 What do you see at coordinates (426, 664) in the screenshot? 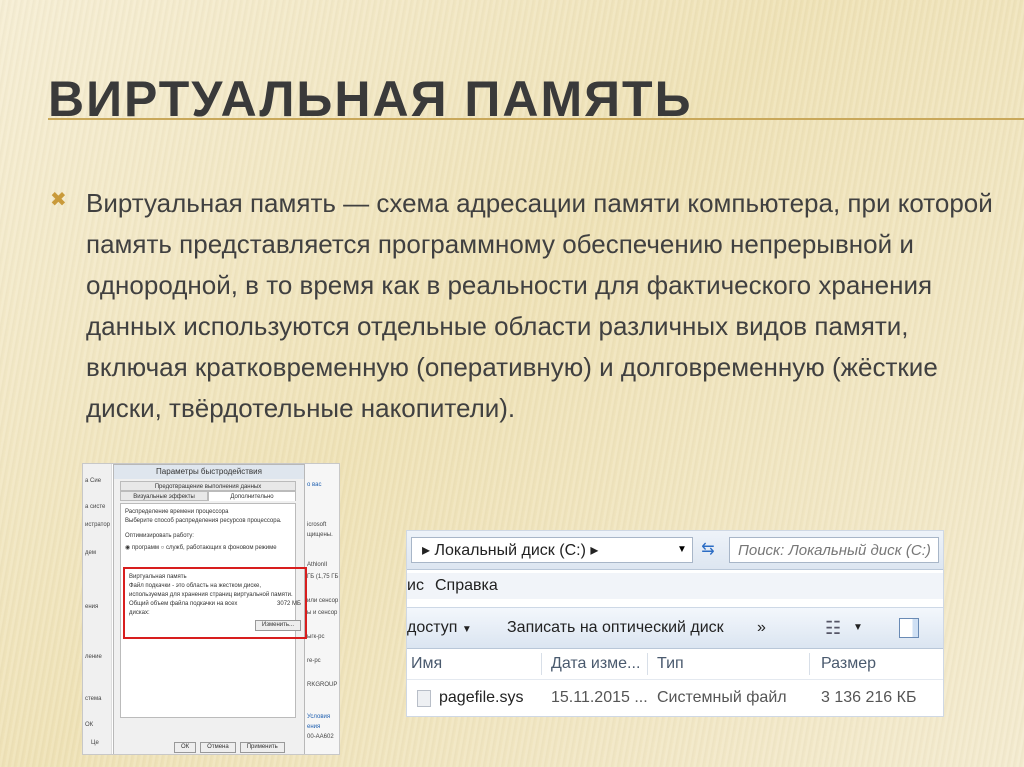
I see `column-name: Имя` at bounding box center [426, 664].